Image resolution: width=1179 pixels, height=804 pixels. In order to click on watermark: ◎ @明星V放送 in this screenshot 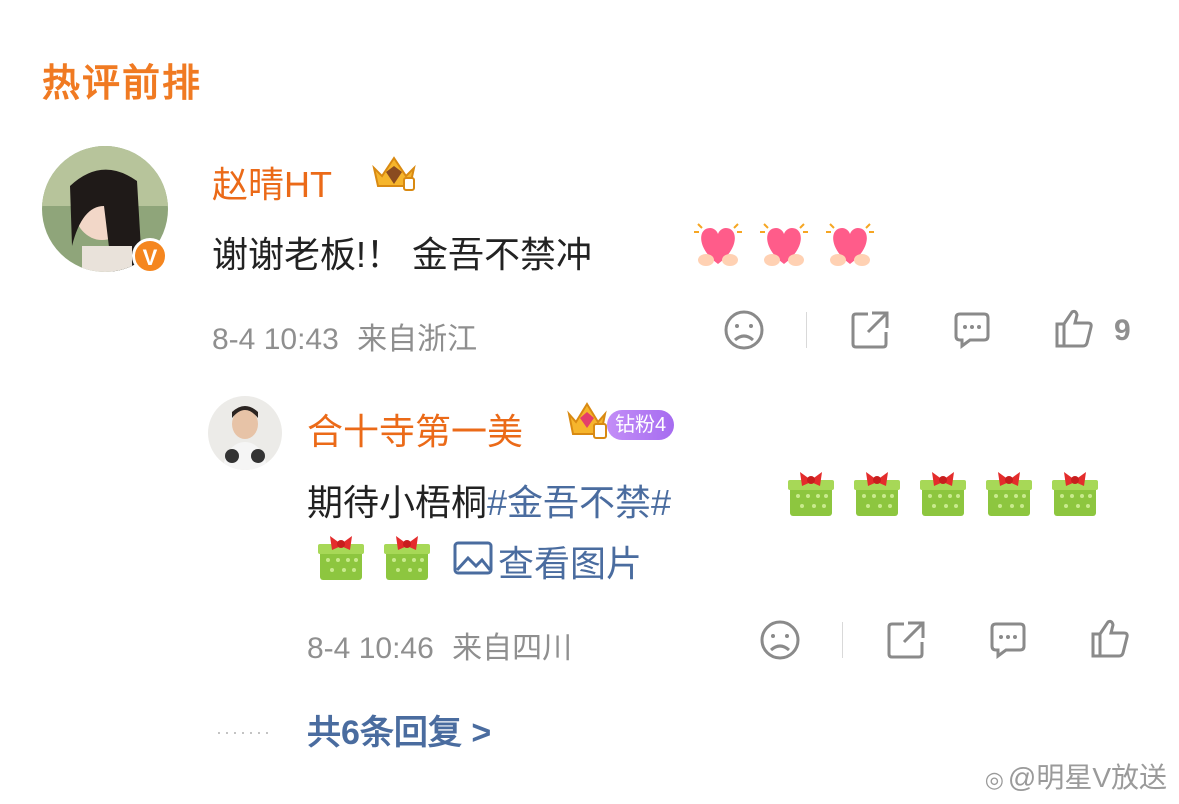, I will do `click(1075, 777)`.